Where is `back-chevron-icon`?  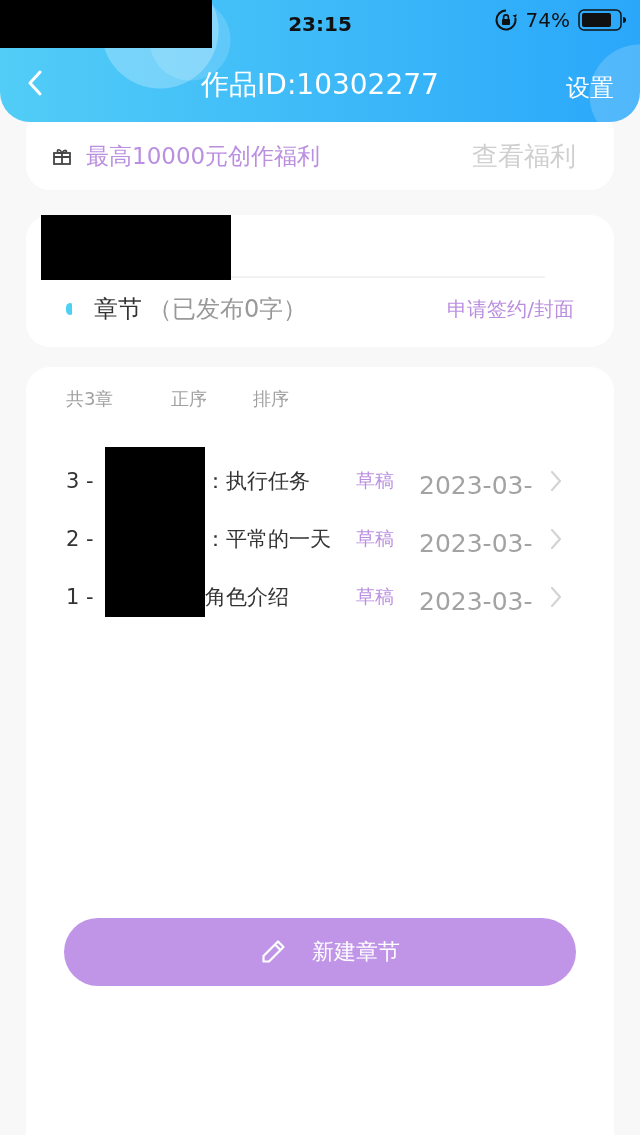 back-chevron-icon is located at coordinates (35, 83).